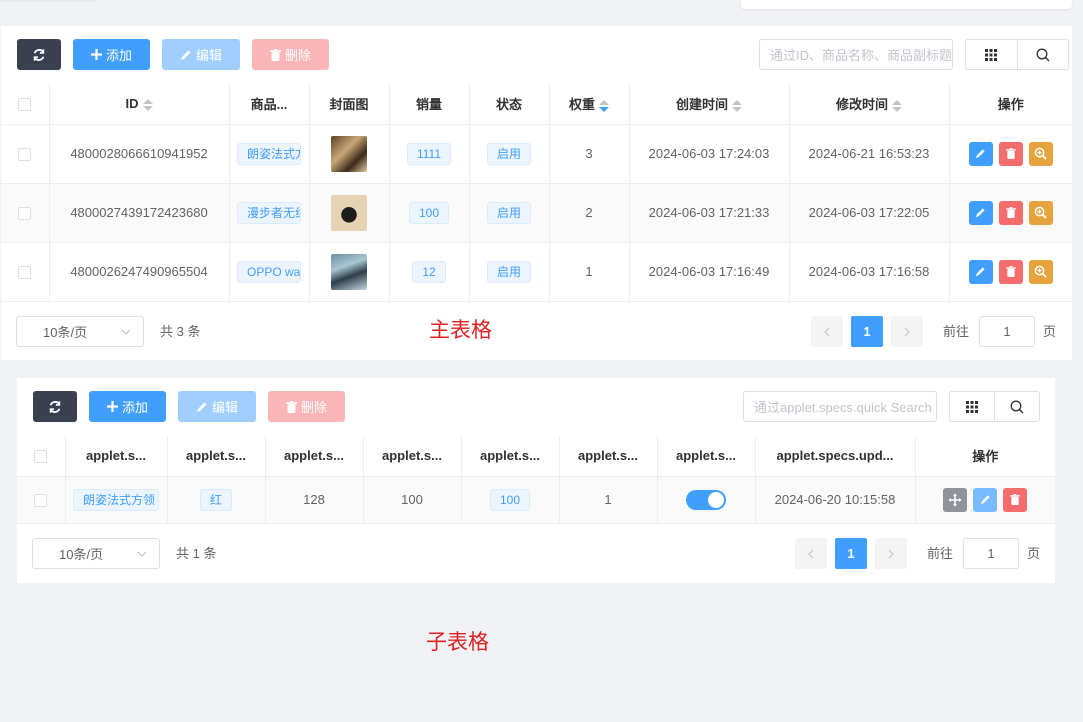 The width and height of the screenshot is (1083, 722). Describe the element at coordinates (96, 54) in the screenshot. I see `plus-icon` at that location.